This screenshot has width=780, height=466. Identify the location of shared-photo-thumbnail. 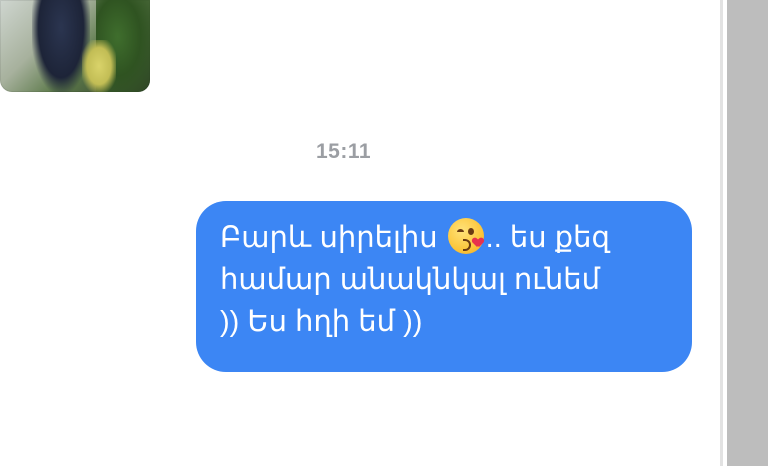
(75, 46).